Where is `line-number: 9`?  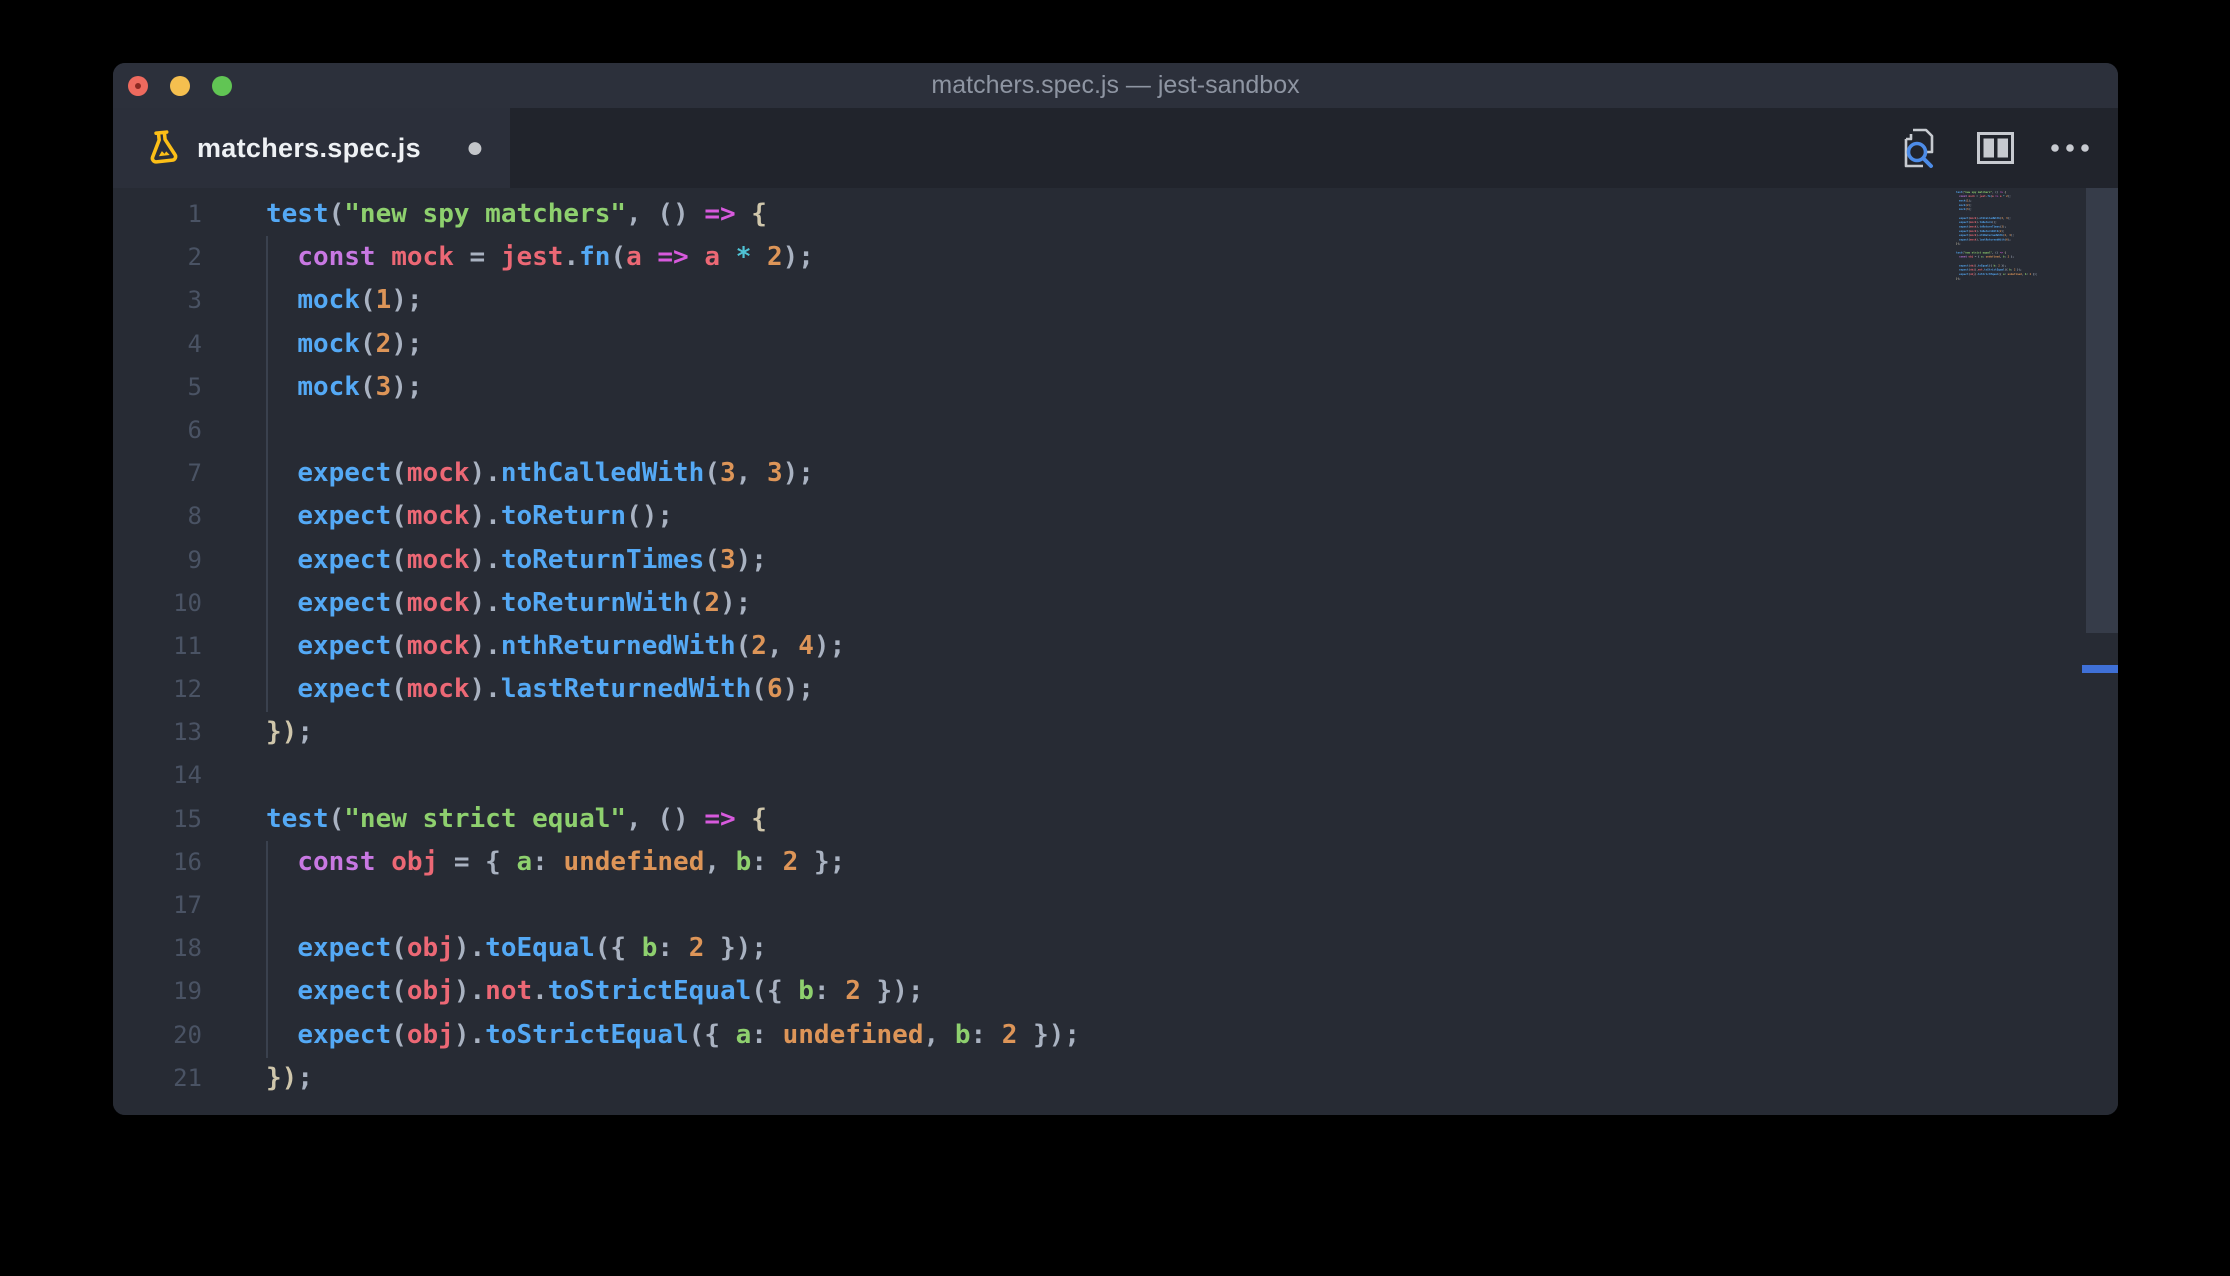
line-number: 9 is located at coordinates (194, 559).